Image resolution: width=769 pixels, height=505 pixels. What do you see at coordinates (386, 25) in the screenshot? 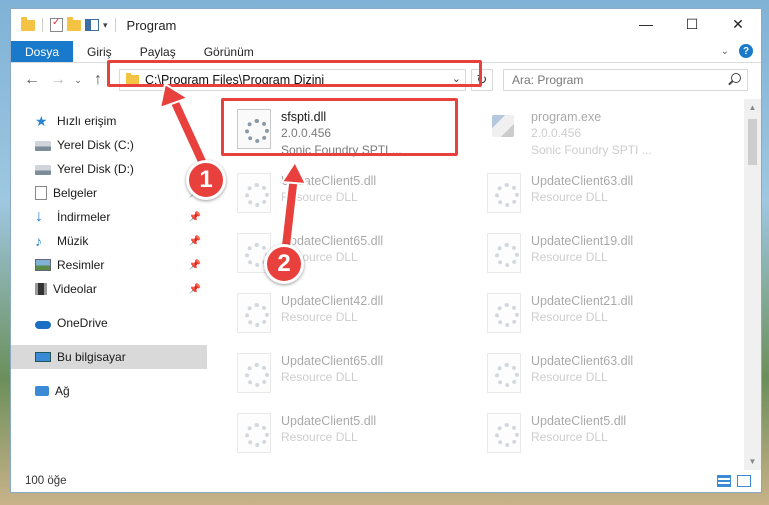
I see `title-bar: ▾ Program — ☐ ✕` at bounding box center [386, 25].